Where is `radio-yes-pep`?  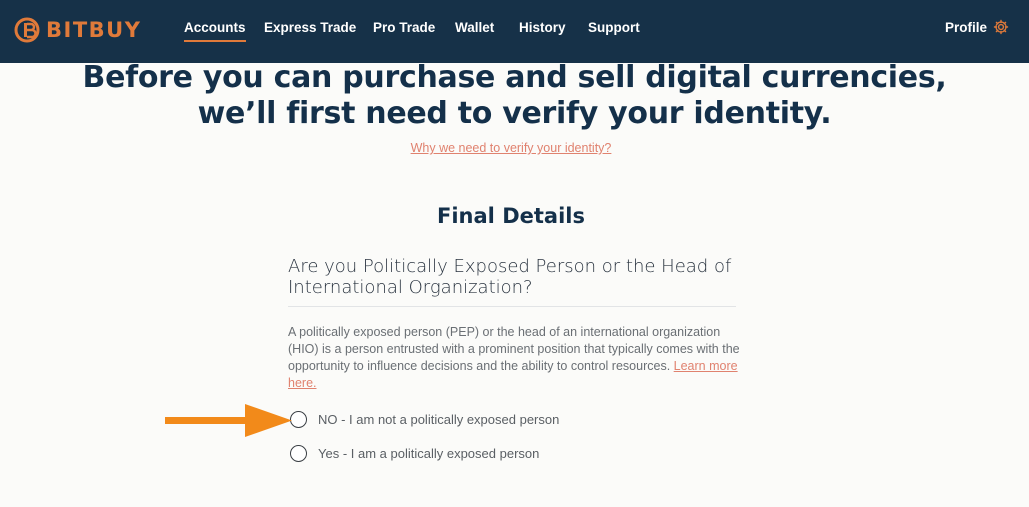 radio-yes-pep is located at coordinates (298, 453).